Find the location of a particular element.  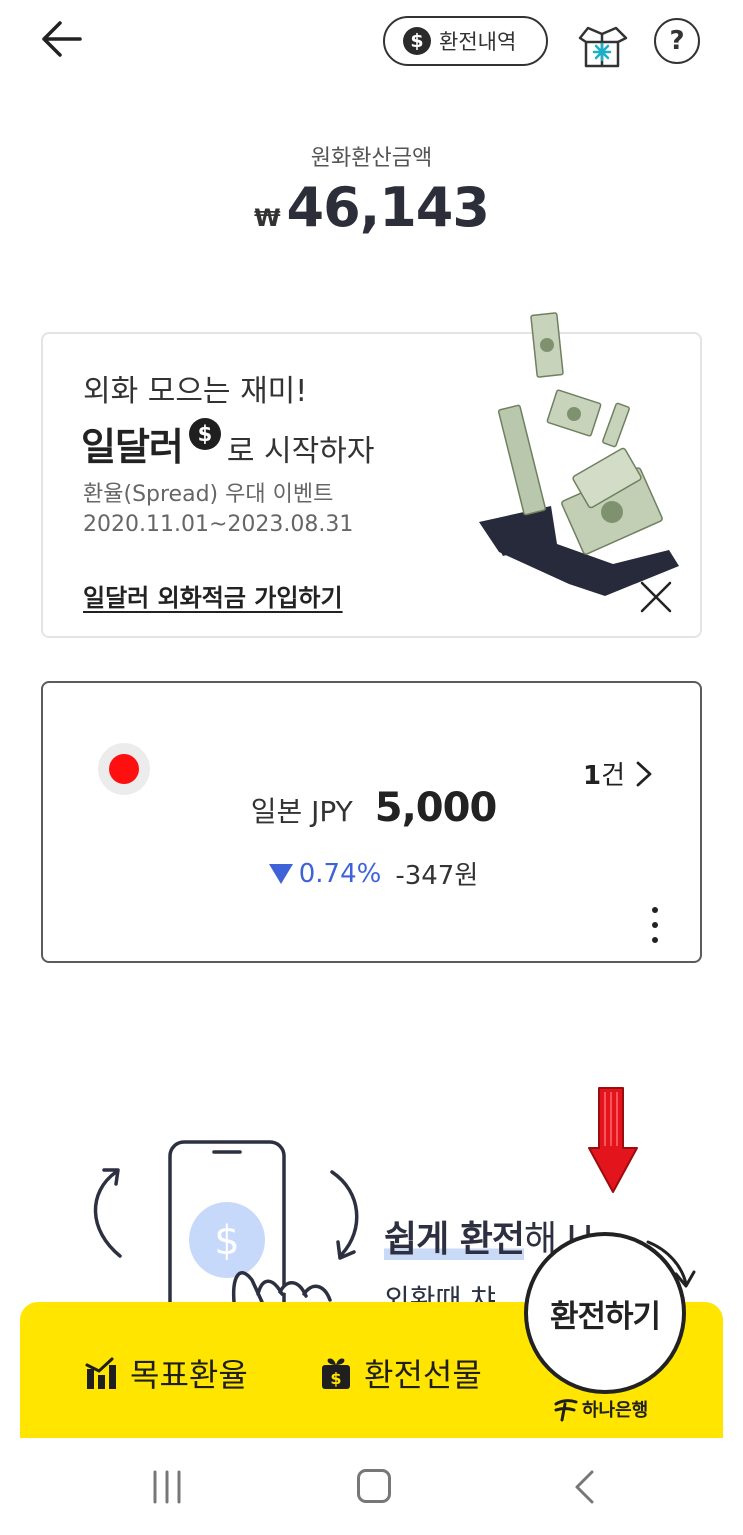

change-amount: -347원 is located at coordinates (437, 876).